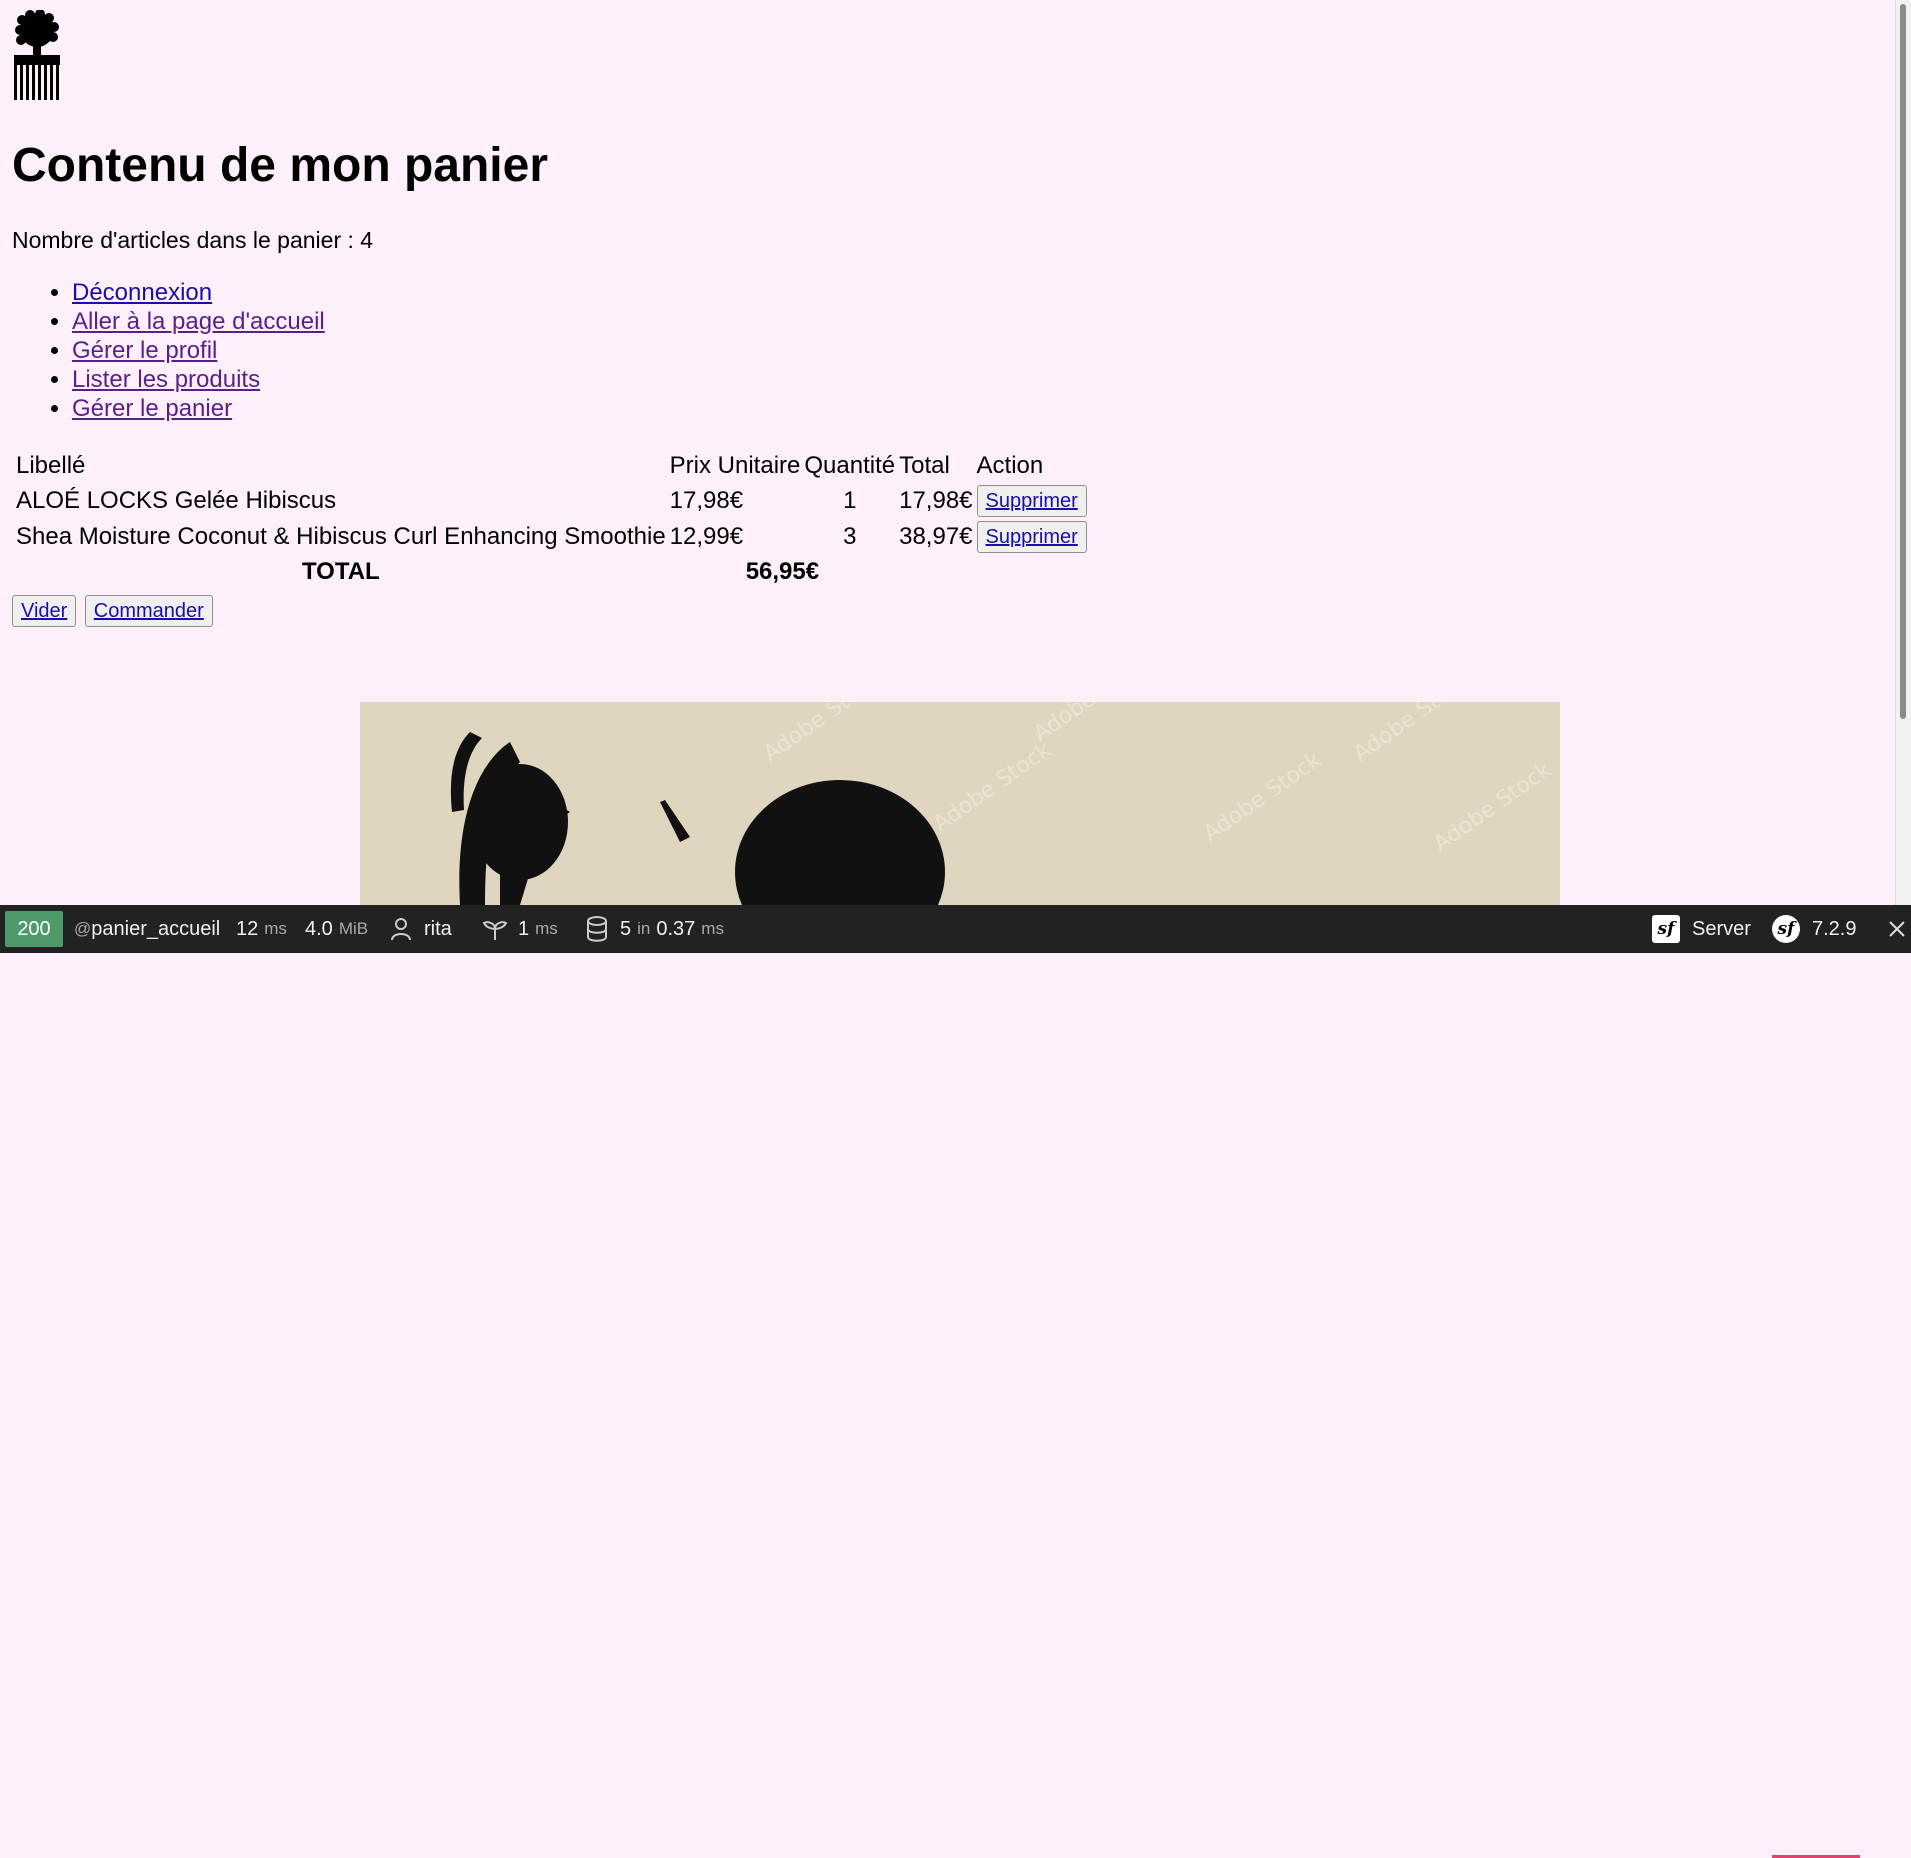 The height and width of the screenshot is (1858, 1911). I want to click on total-label: TOTAL, so click(340, 571).